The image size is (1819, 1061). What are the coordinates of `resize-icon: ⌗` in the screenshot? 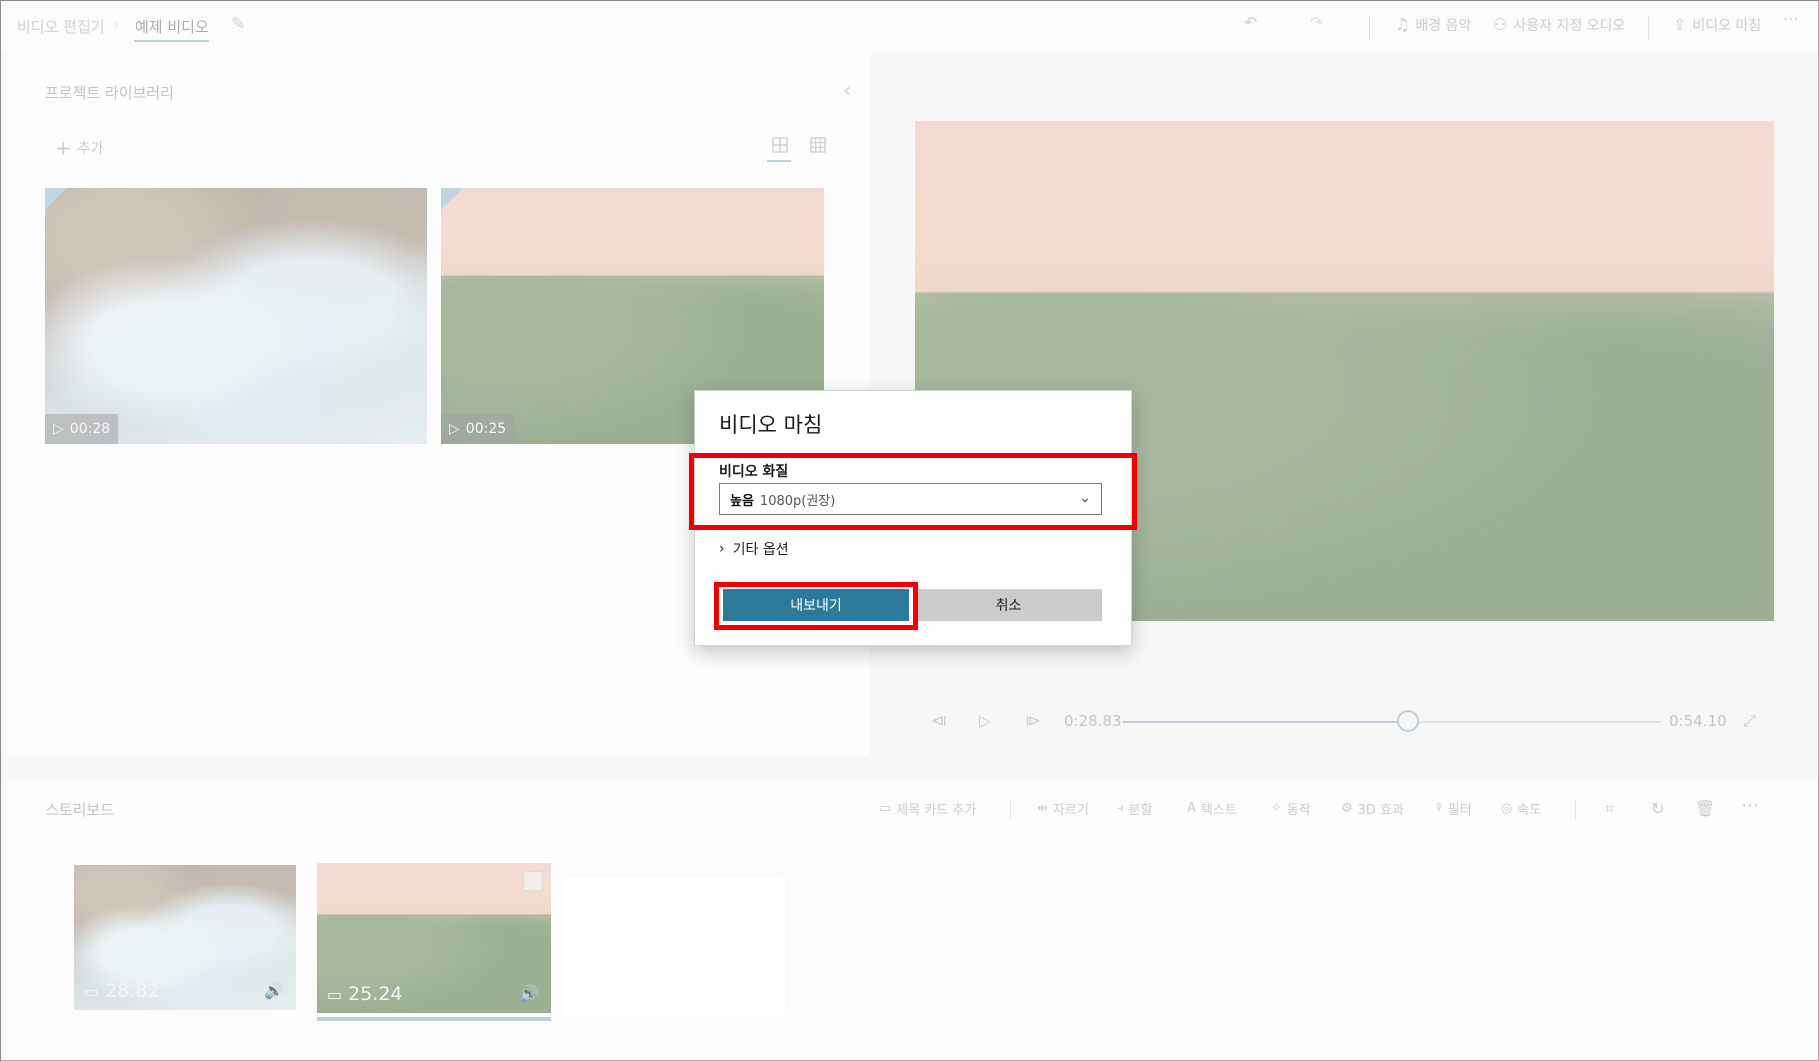 It's located at (1610, 808).